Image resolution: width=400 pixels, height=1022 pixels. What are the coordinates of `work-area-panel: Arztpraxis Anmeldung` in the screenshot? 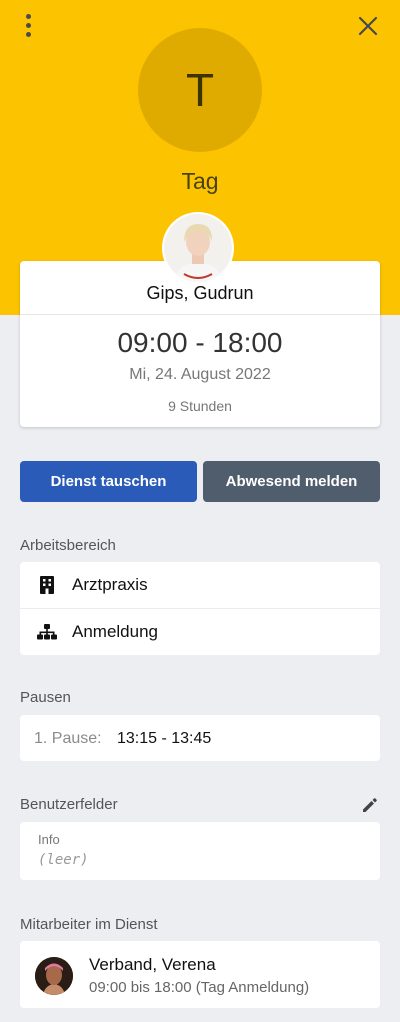 It's located at (200, 608).